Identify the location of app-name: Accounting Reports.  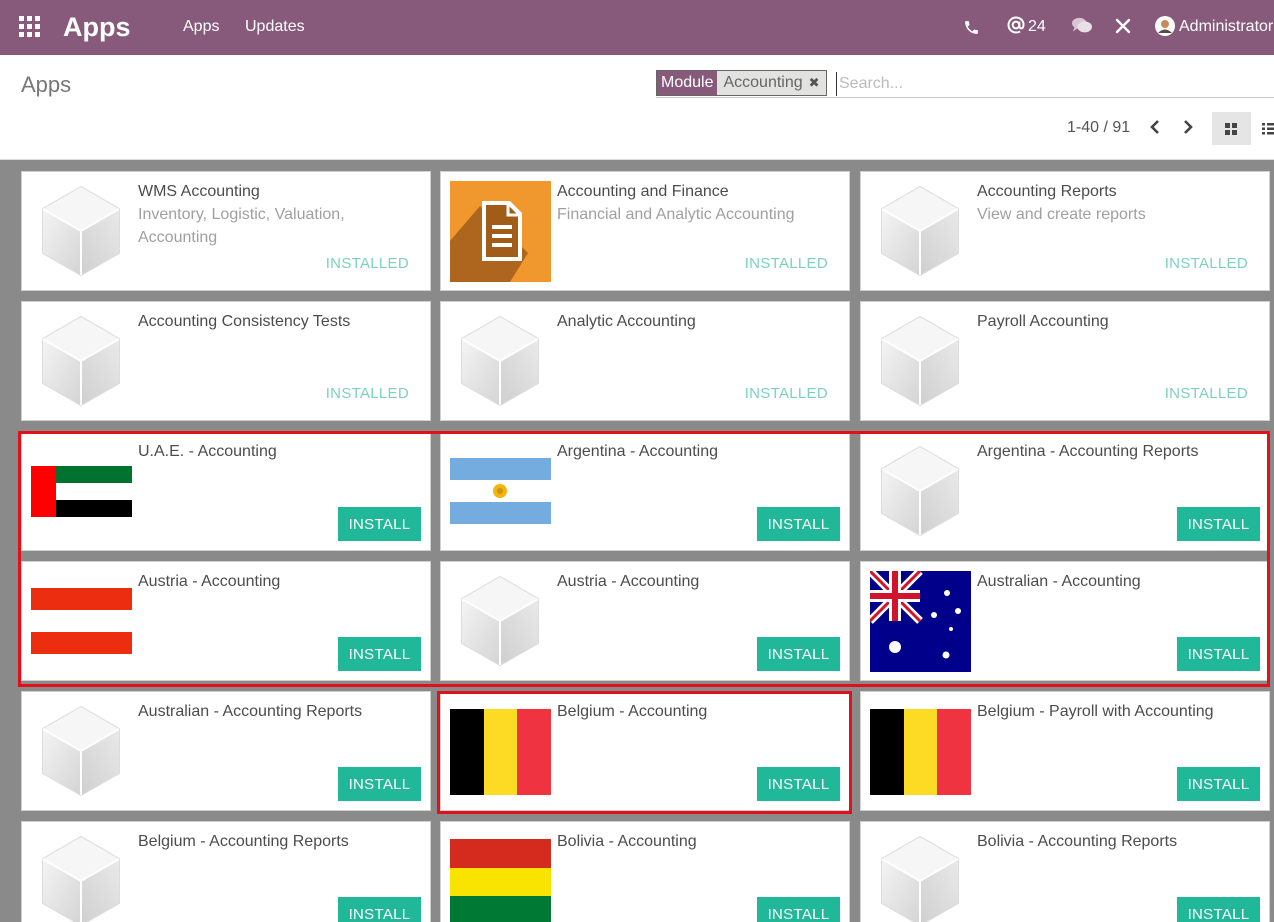
(1047, 191).